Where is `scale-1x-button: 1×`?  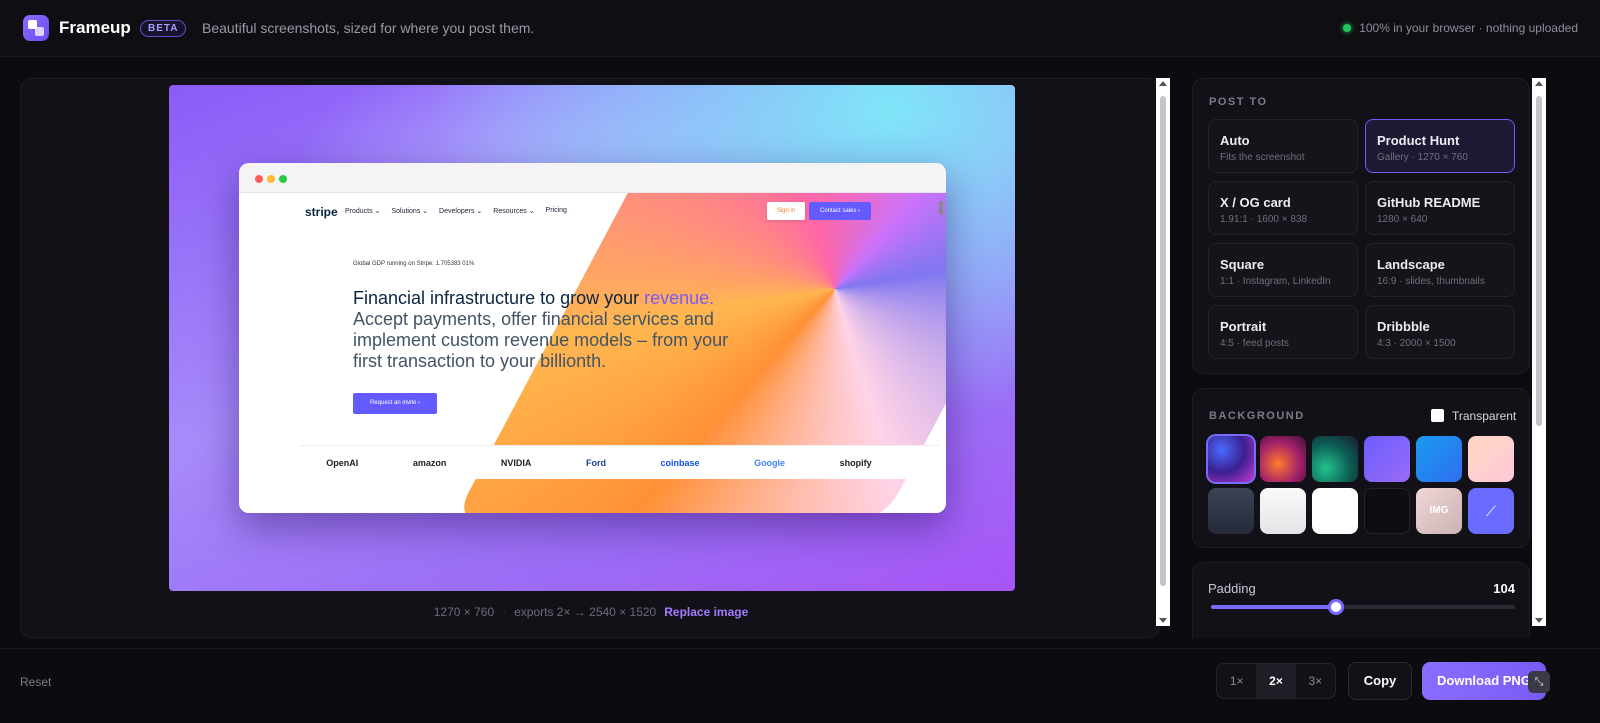
scale-1x-button: 1× is located at coordinates (1236, 681).